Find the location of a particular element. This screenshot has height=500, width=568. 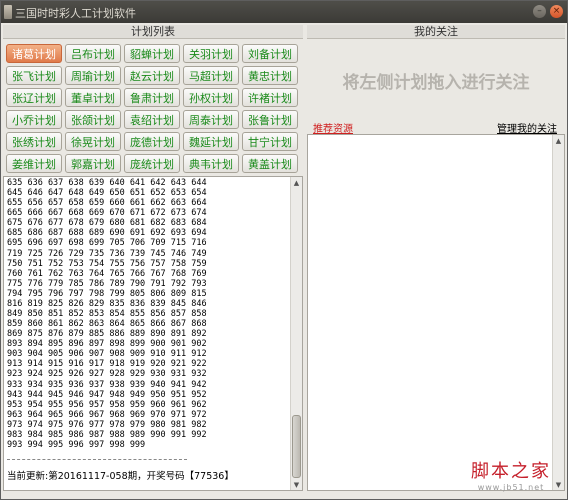

plan-button: 许褚计划 is located at coordinates (270, 97).